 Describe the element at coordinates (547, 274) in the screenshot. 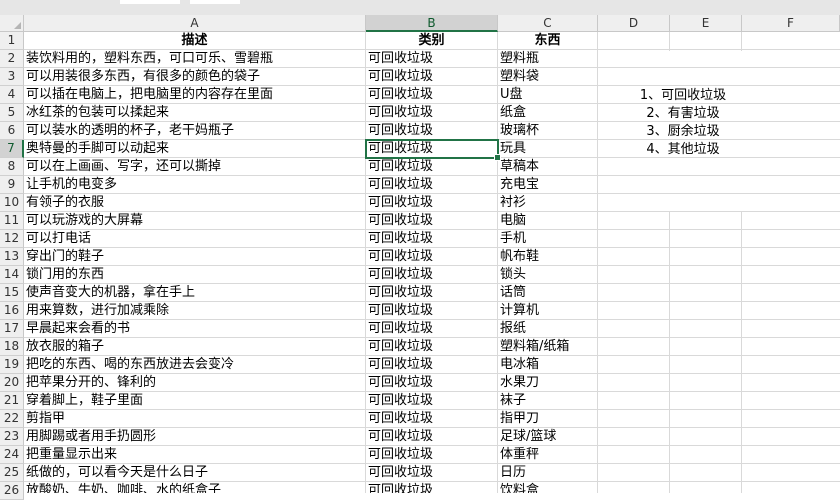

I see `cell-item: 锁头` at that location.